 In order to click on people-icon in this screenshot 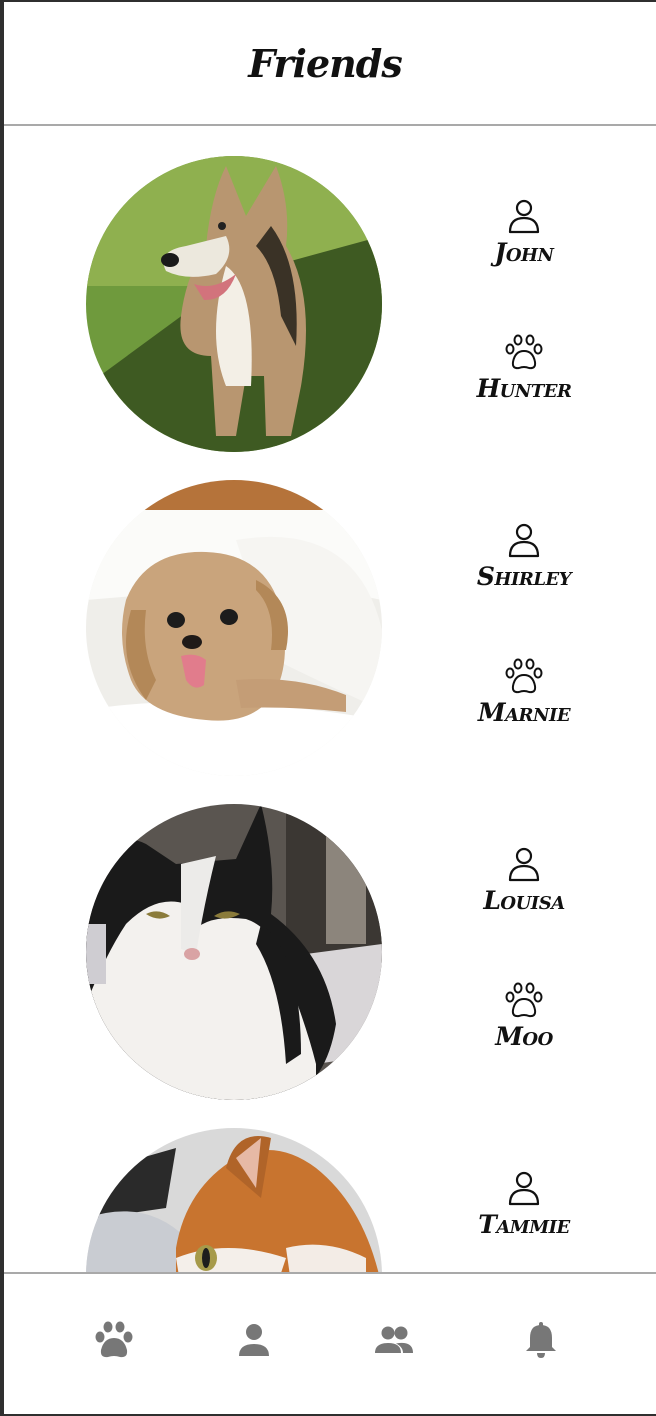, I will do `click(394, 1339)`.